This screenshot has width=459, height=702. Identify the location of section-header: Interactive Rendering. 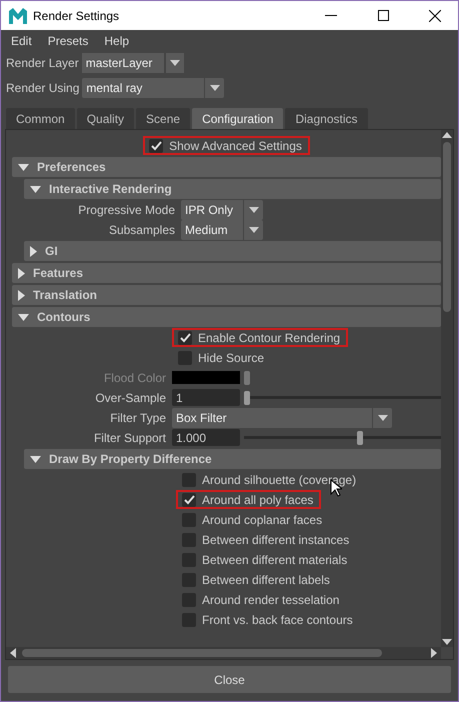
(232, 189).